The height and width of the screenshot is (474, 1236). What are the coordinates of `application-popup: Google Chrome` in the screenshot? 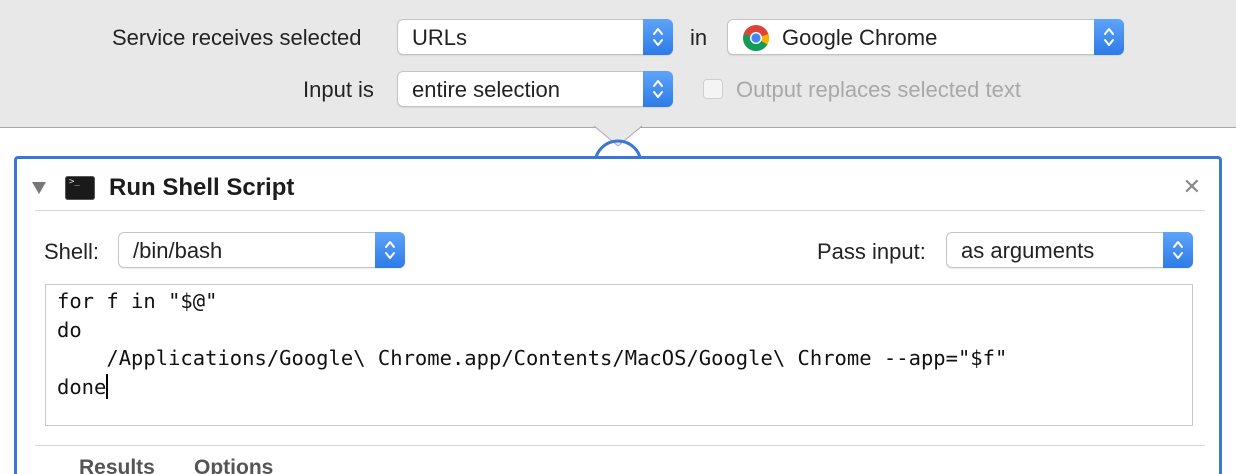 It's located at (925, 37).